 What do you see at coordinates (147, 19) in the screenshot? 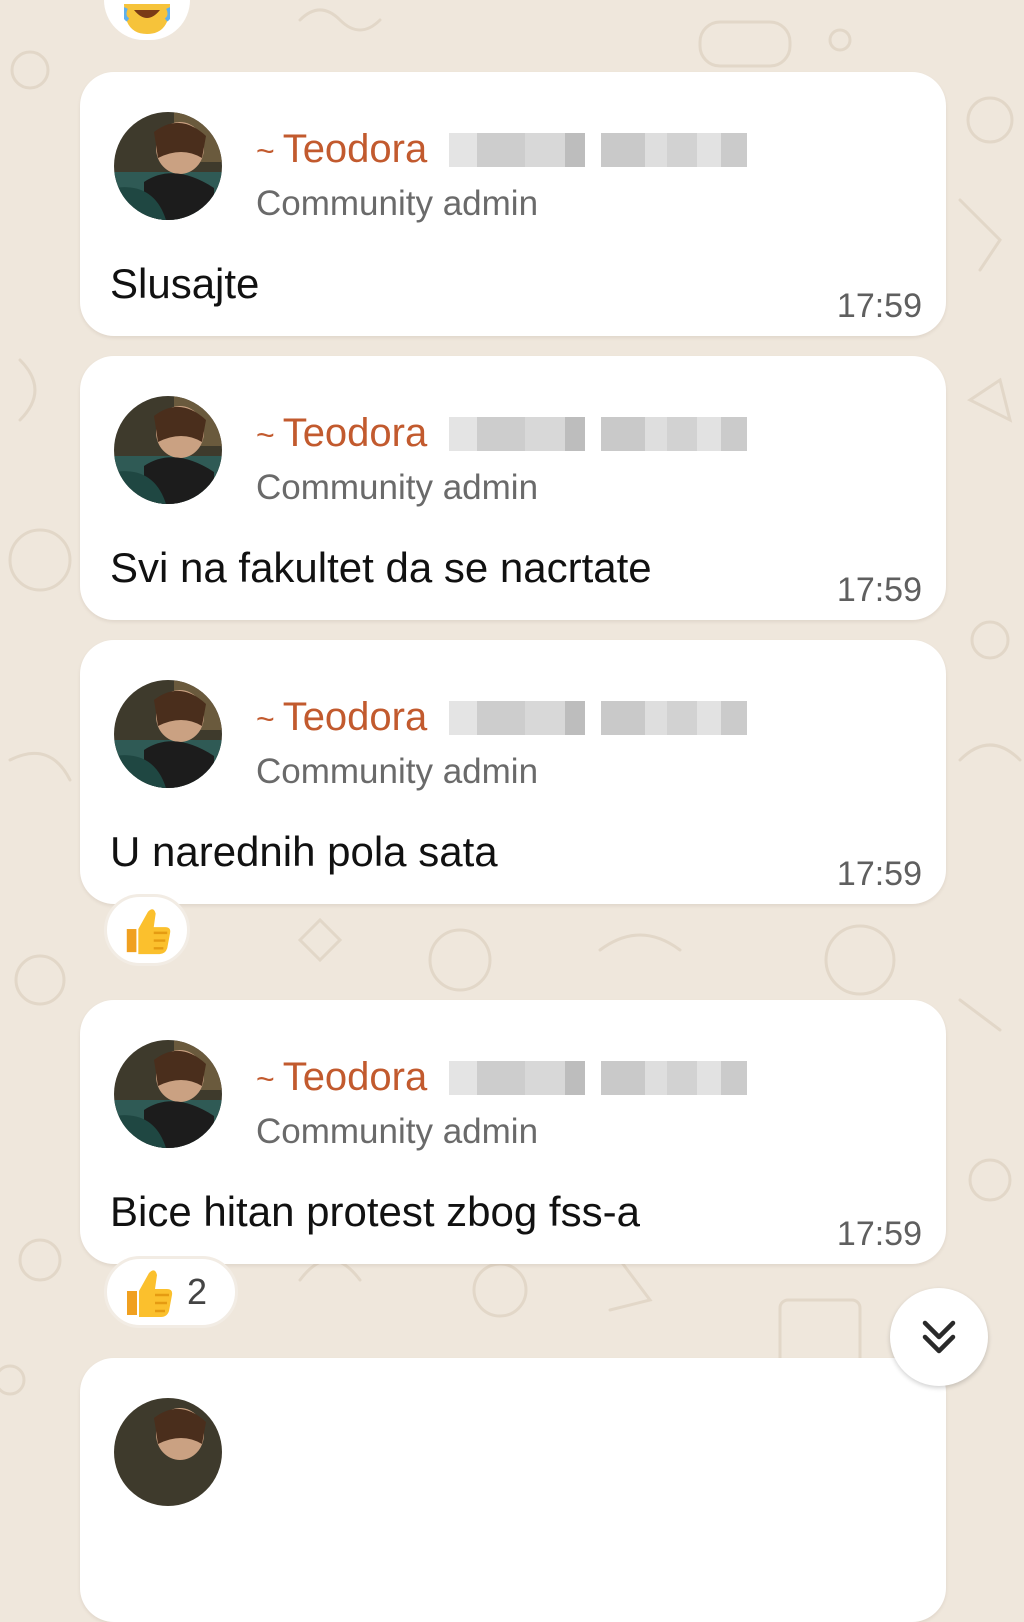
I see `laughing-face-icon` at bounding box center [147, 19].